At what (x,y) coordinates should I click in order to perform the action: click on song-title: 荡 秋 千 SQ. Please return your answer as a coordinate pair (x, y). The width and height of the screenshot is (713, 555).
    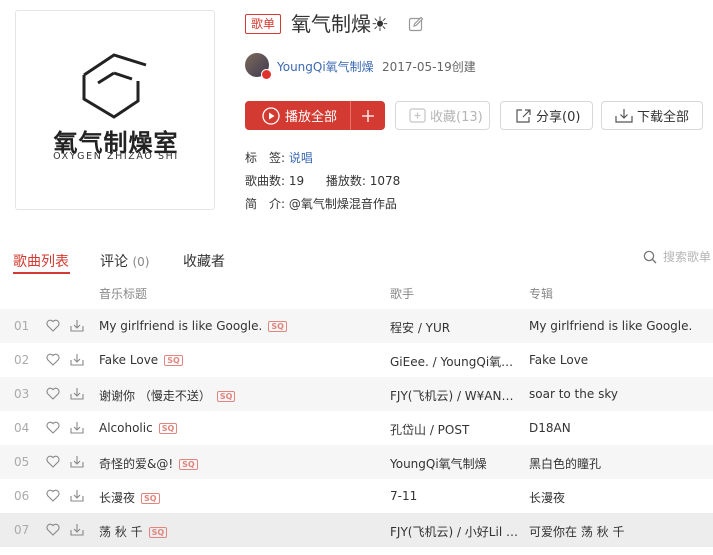
    Looking at the image, I should click on (133, 531).